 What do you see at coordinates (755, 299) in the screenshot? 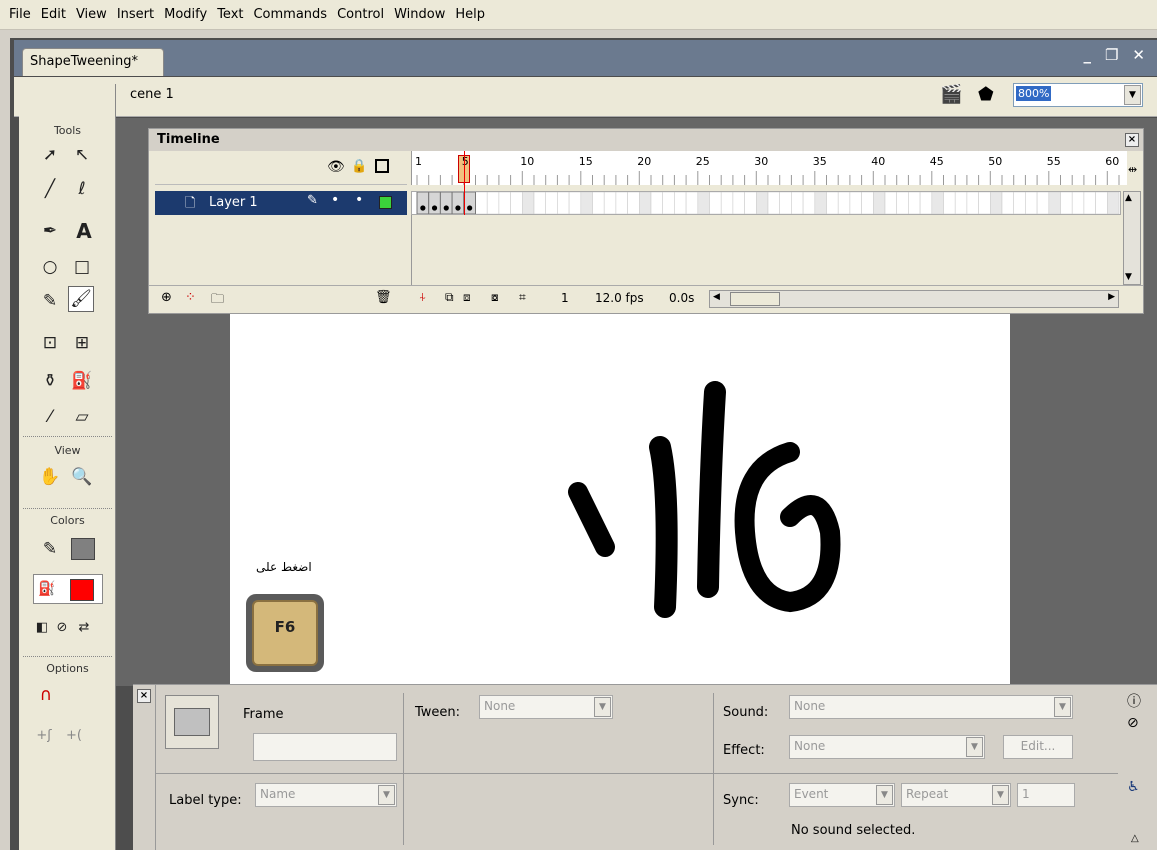
I see `scroll-thumb` at bounding box center [755, 299].